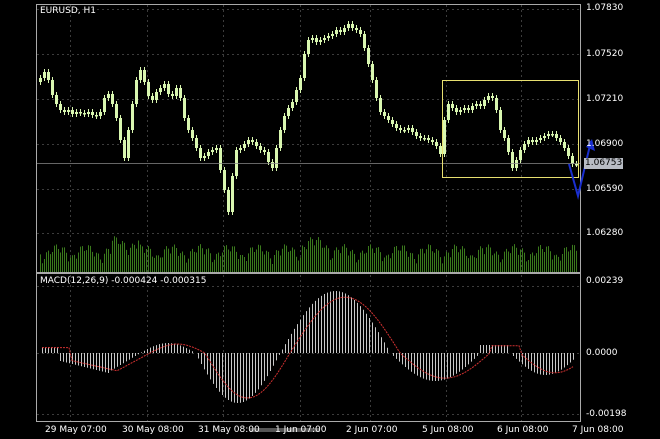 Image resolution: width=660 pixels, height=439 pixels. What do you see at coordinates (308, 254) in the screenshot?
I see `volume-bars` at bounding box center [308, 254].